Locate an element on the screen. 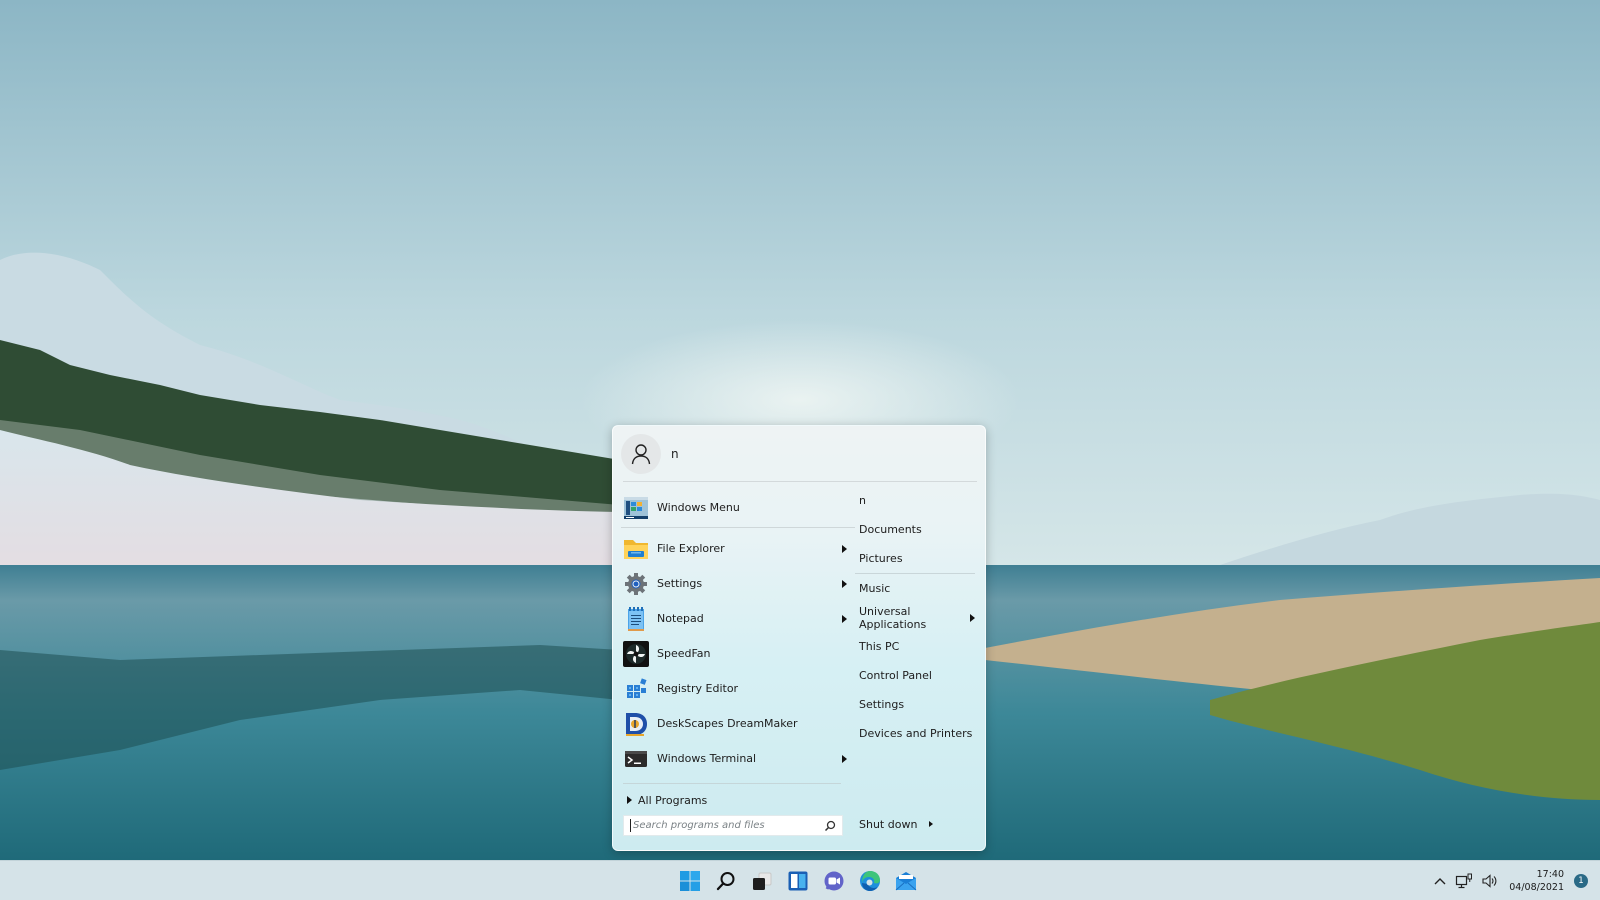  taskbar-task-view-button is located at coordinates (762, 881).